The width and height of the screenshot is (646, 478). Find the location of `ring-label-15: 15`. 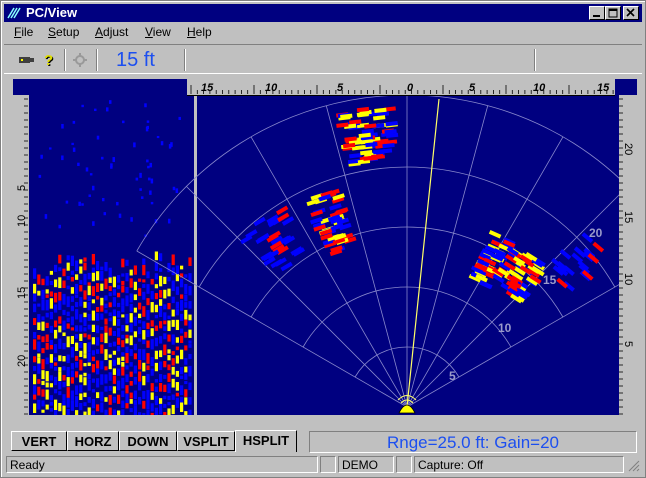

ring-label-15: 15 is located at coordinates (550, 280).